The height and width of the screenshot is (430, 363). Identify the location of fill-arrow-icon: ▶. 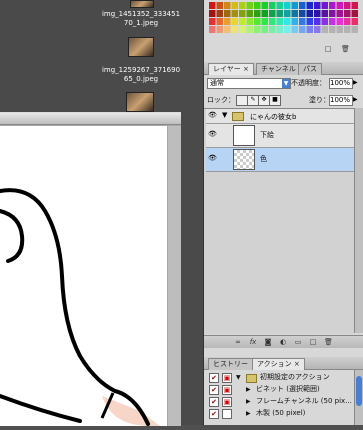
(355, 99).